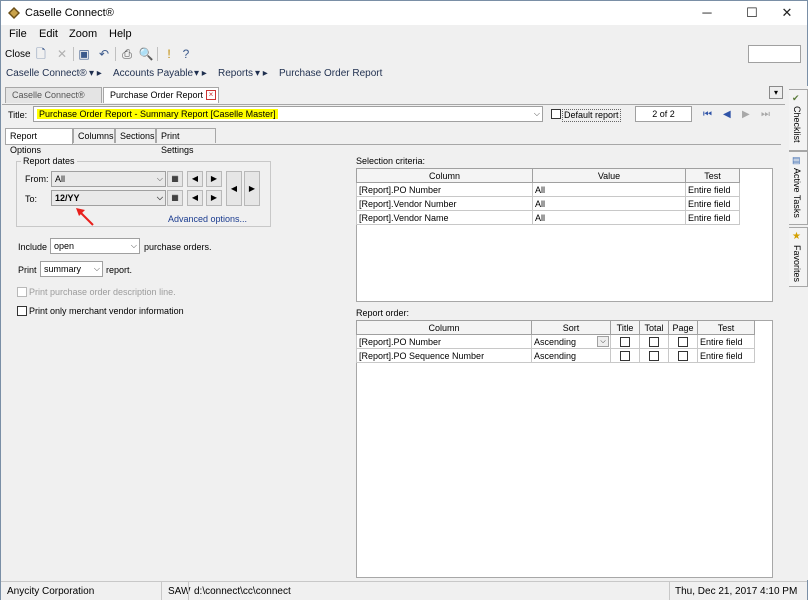 This screenshot has height=600, width=808. What do you see at coordinates (214, 179) in the screenshot?
I see `from-next-icon: ▶` at bounding box center [214, 179].